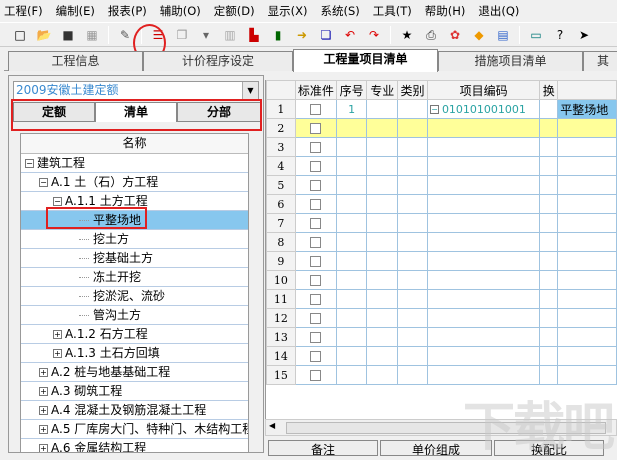  Describe the element at coordinates (498, 11) in the screenshot. I see `menu-item: 退出(Q)` at that location.